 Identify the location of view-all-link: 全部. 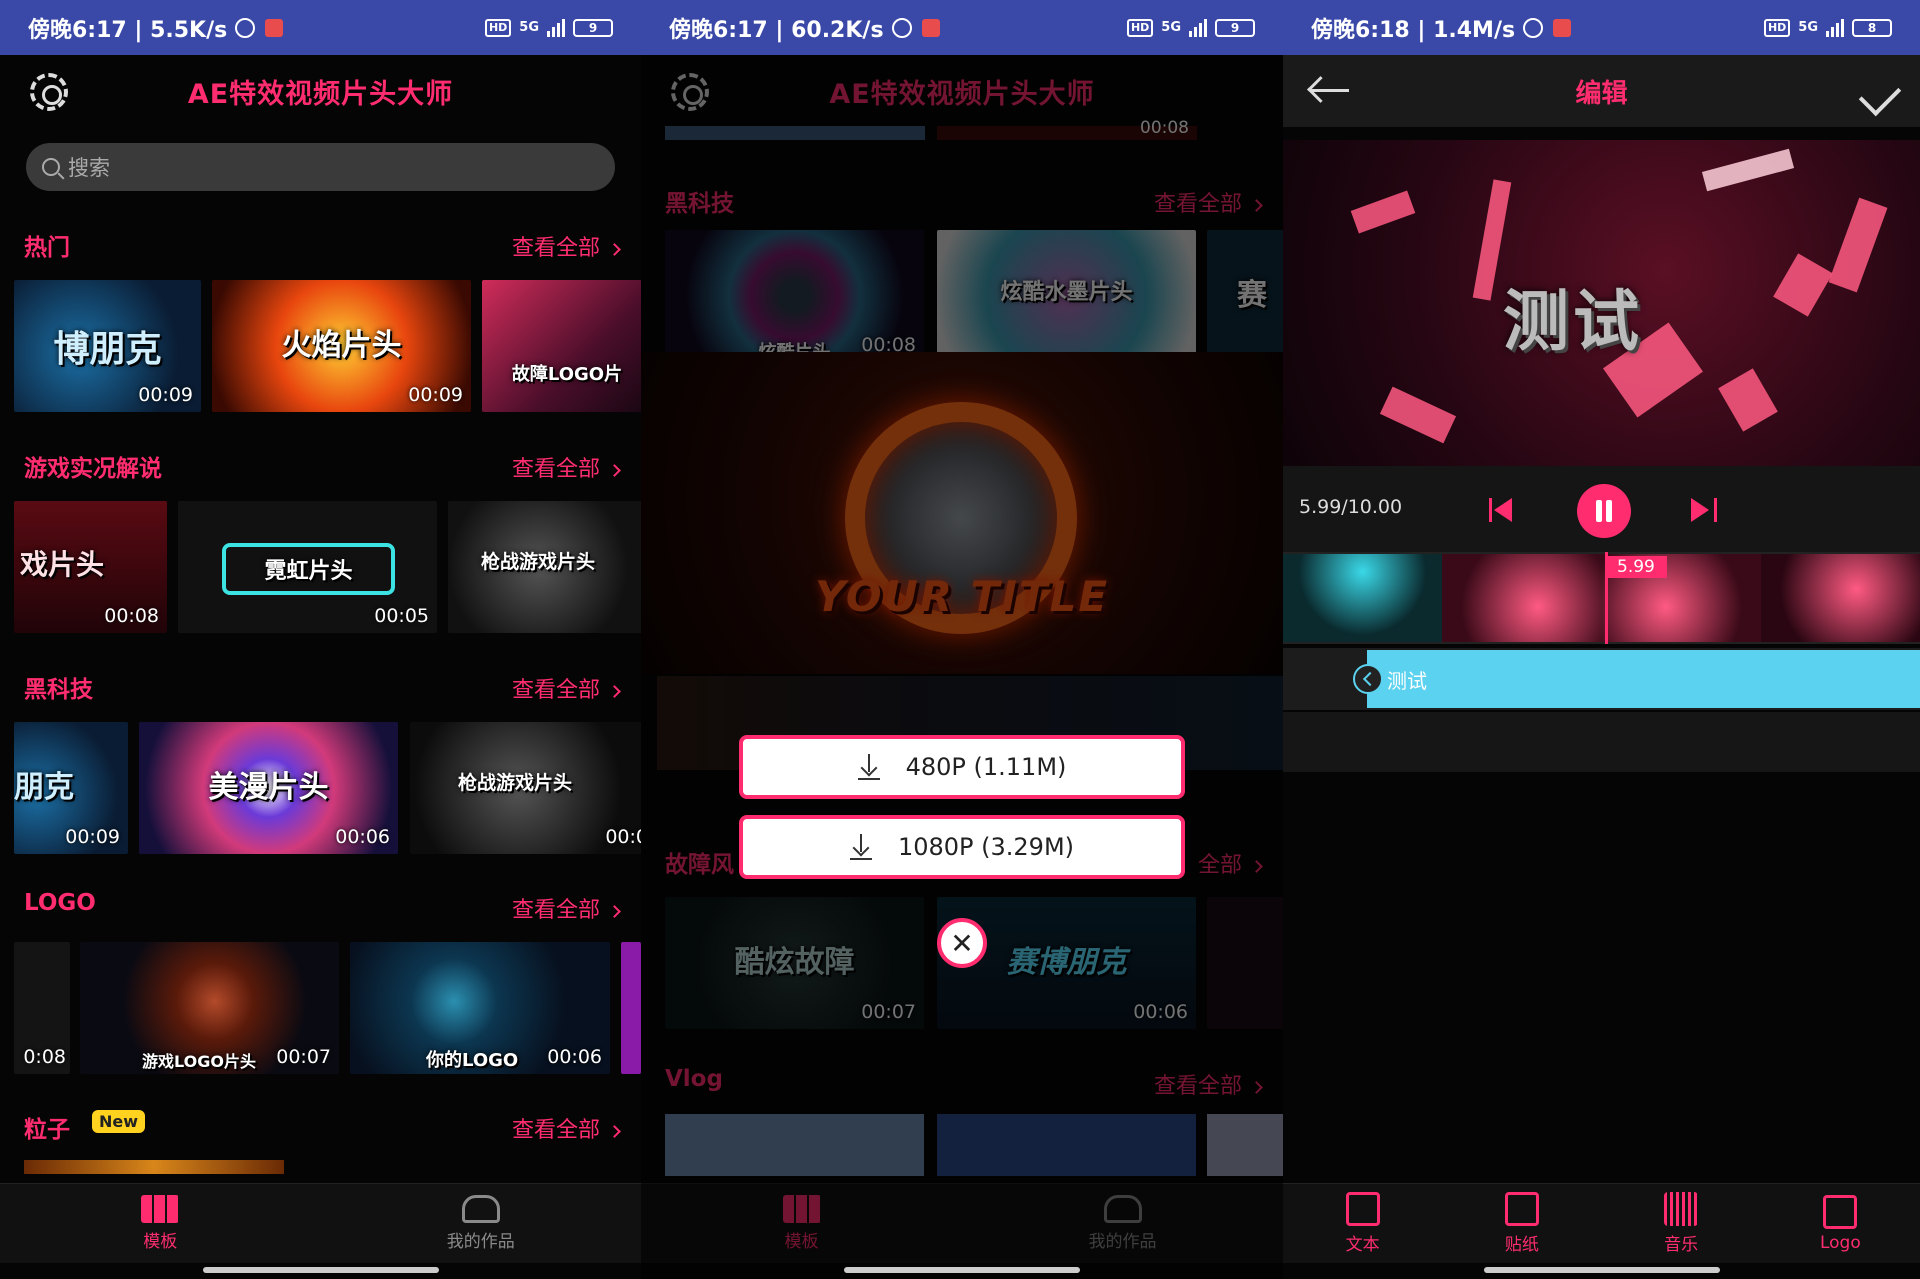
(1230, 863).